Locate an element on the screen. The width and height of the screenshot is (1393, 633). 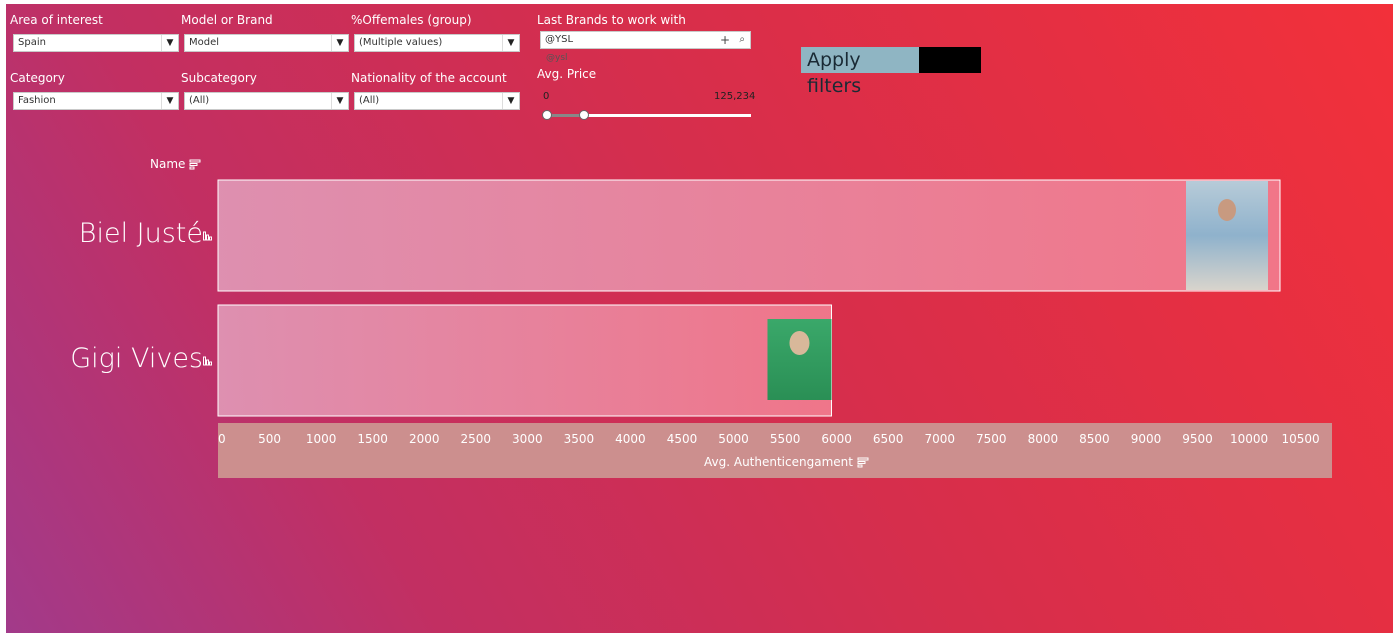
x-tick-label: 2000 is located at coordinates (424, 439).